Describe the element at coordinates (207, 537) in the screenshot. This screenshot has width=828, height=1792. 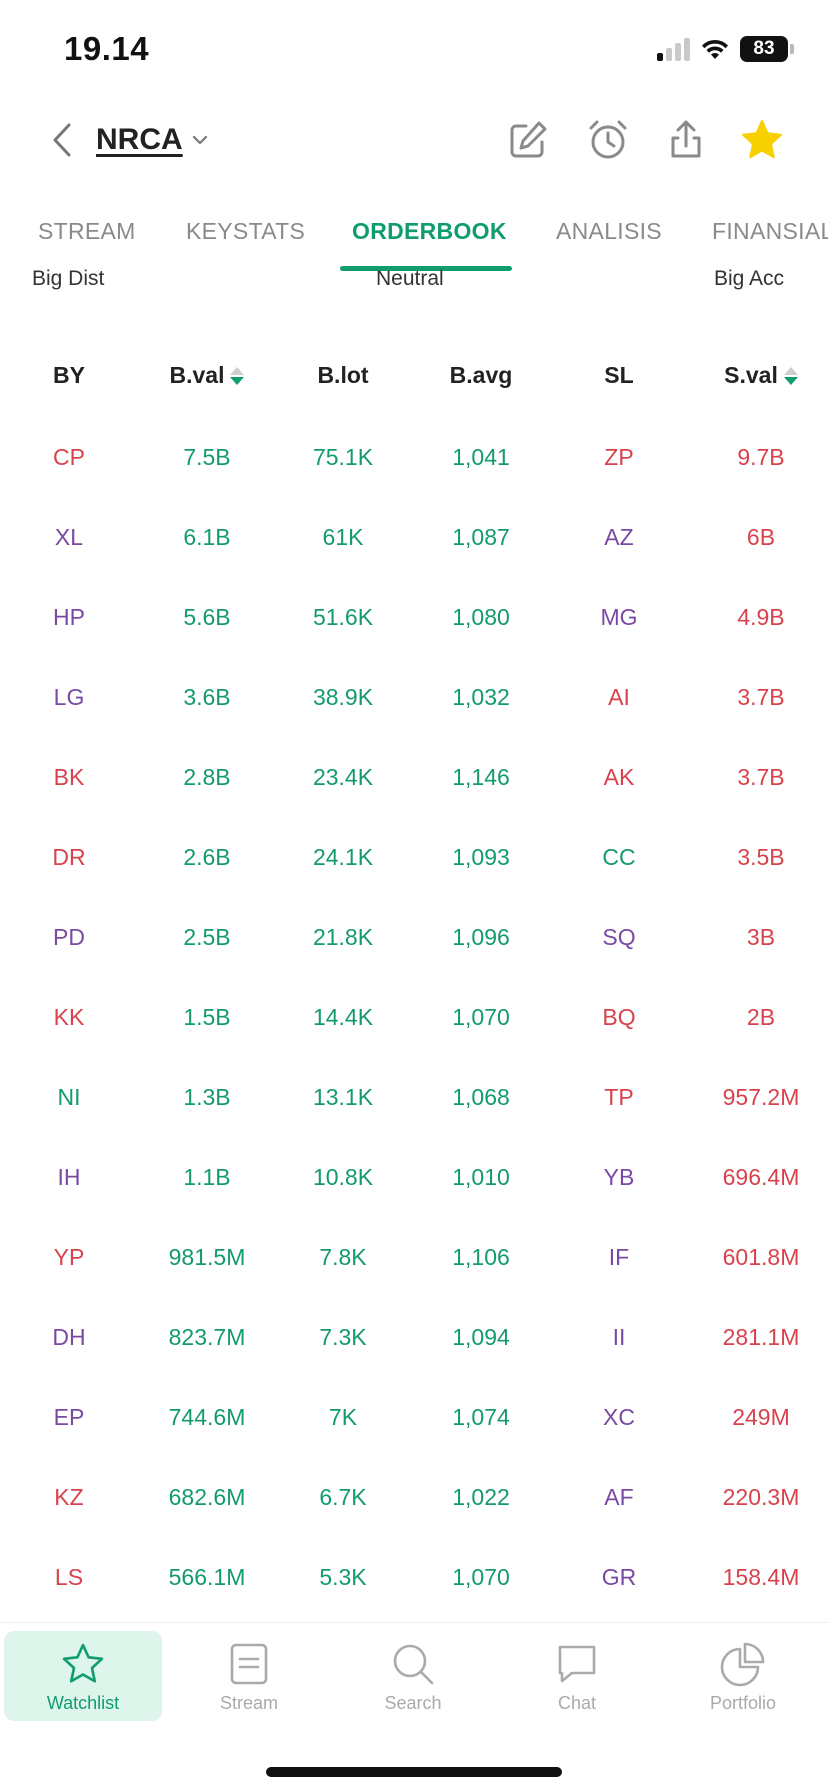
I see `buy-value-cell: 6.1B` at that location.